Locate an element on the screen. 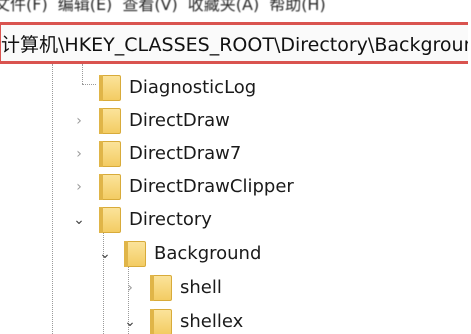 Image resolution: width=471 pixels, height=334 pixels. tree-item-shellex: ⌄ shellex is located at coordinates (235, 320).